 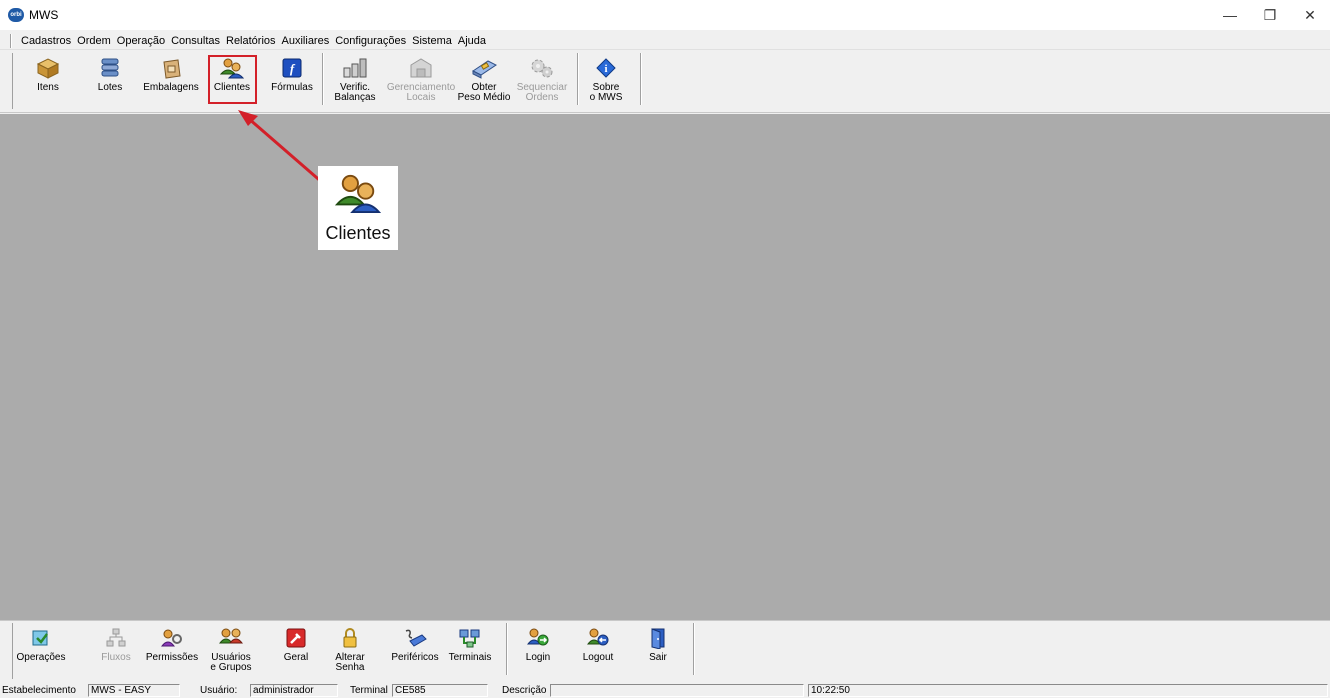 I want to click on highlight-box, so click(x=232, y=79).